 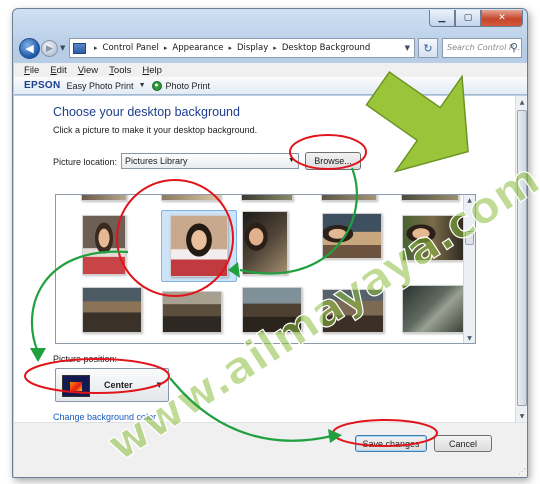 What do you see at coordinates (463, 443) in the screenshot?
I see `cancel-button: Cancel` at bounding box center [463, 443].